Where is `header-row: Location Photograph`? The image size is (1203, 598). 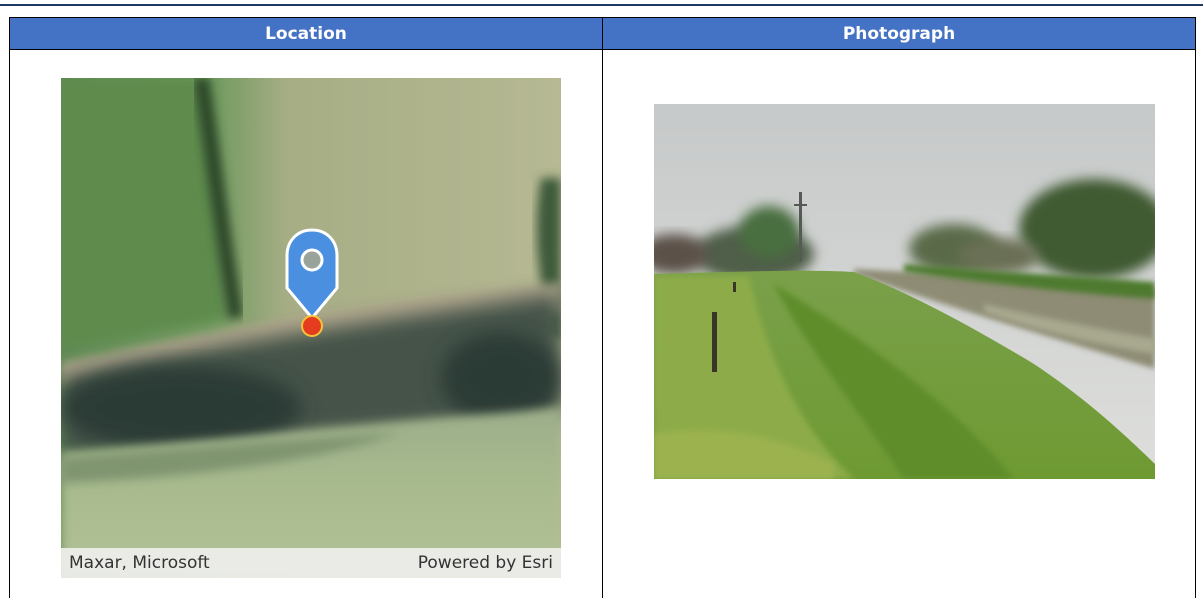
header-row: Location Photograph is located at coordinates (603, 34).